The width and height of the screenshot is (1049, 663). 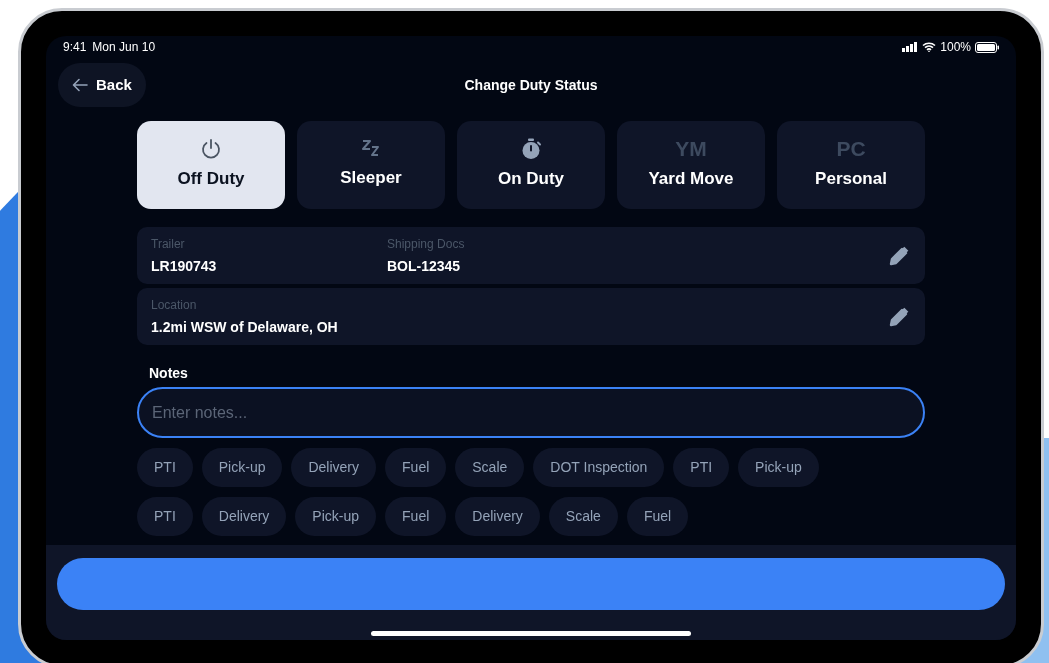 I want to click on duty-status-tile: On Duty, so click(x=531, y=165).